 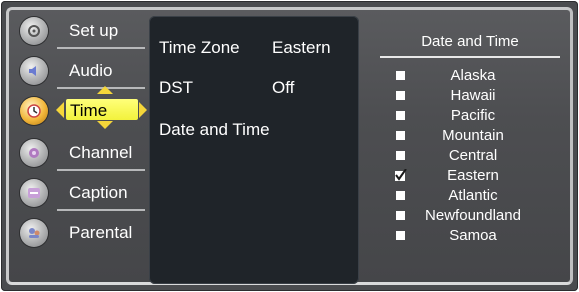 I want to click on option-newfoundland: Newfoundland, so click(x=468, y=216).